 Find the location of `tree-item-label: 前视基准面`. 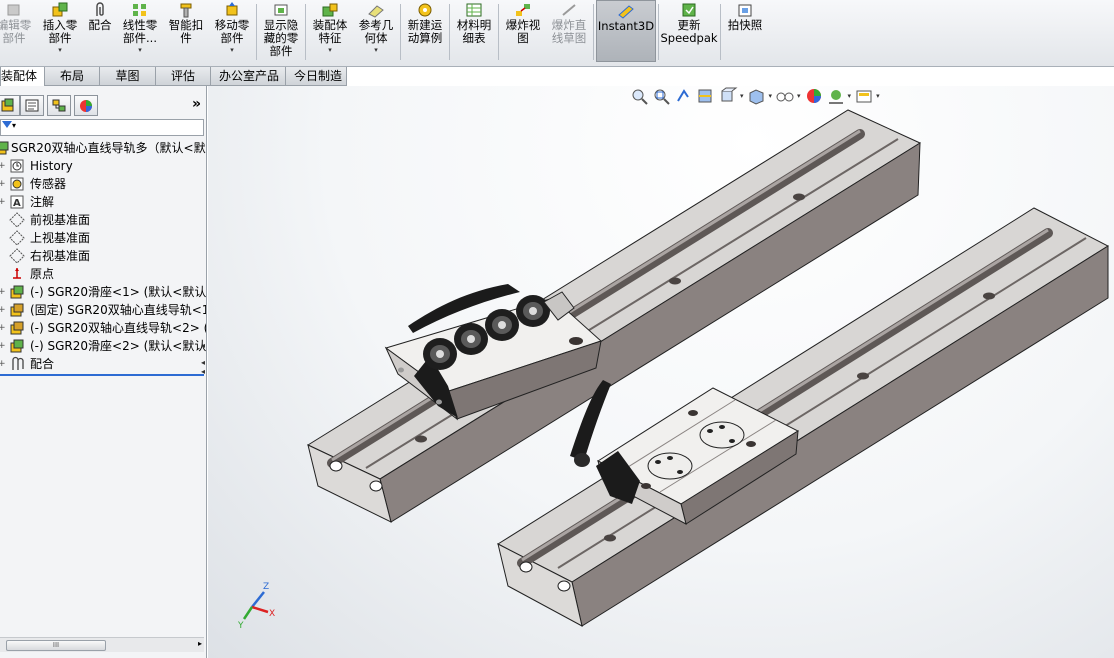

tree-item-label: 前视基准面 is located at coordinates (60, 220).